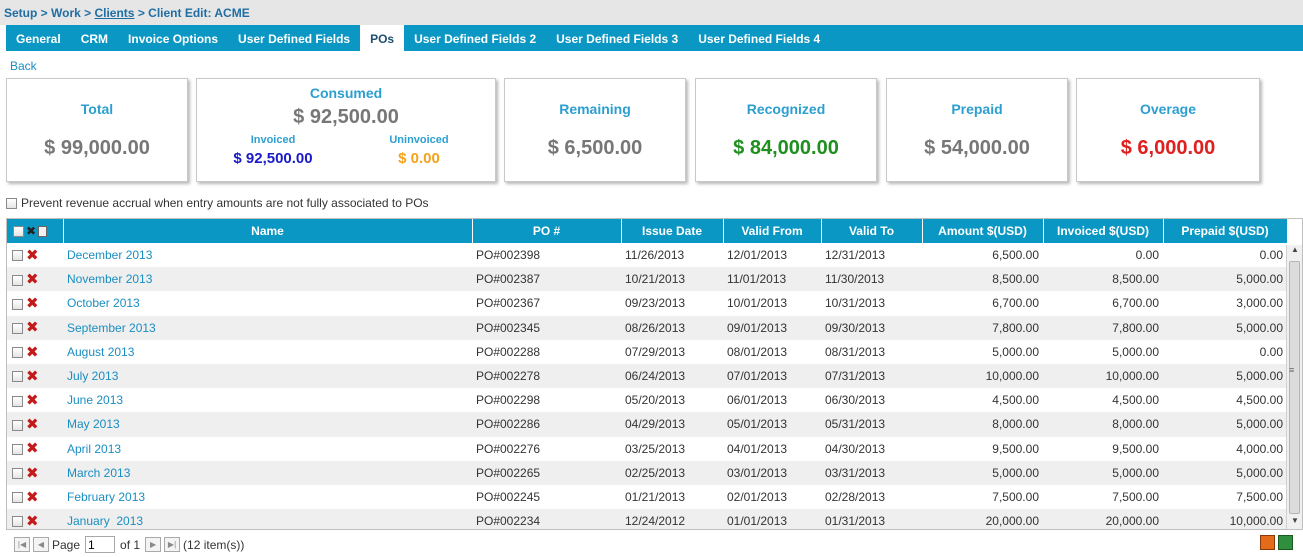  I want to click on export-excel-icon, so click(1285, 542).